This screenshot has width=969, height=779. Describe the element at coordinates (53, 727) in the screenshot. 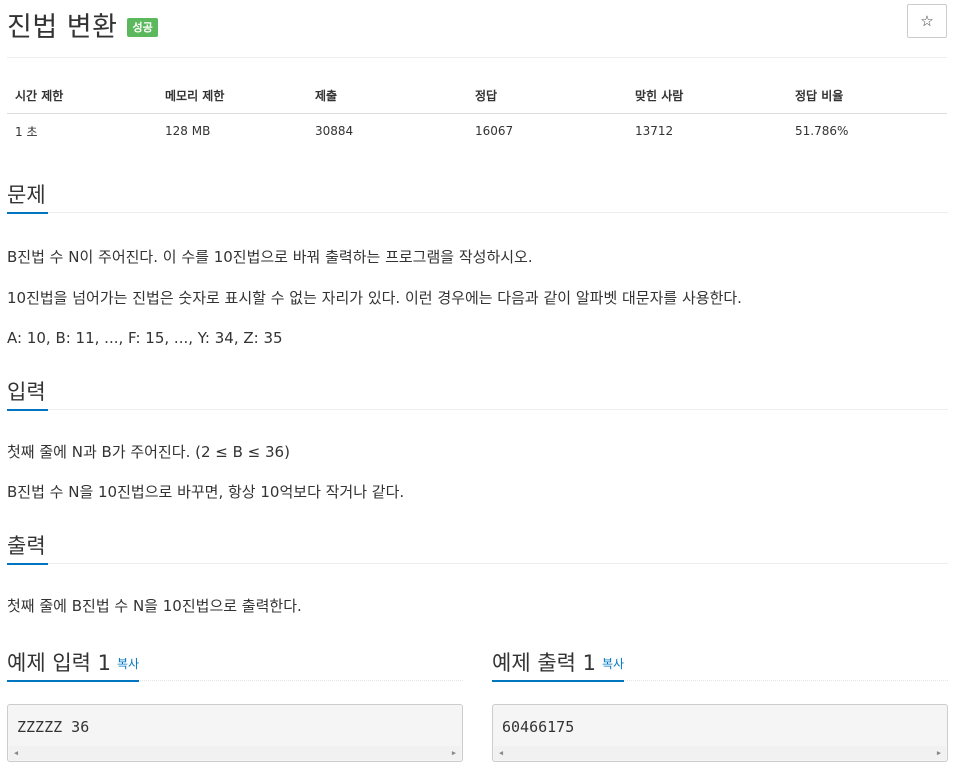

I see `sample-input-text: ZZZZZ 36` at that location.